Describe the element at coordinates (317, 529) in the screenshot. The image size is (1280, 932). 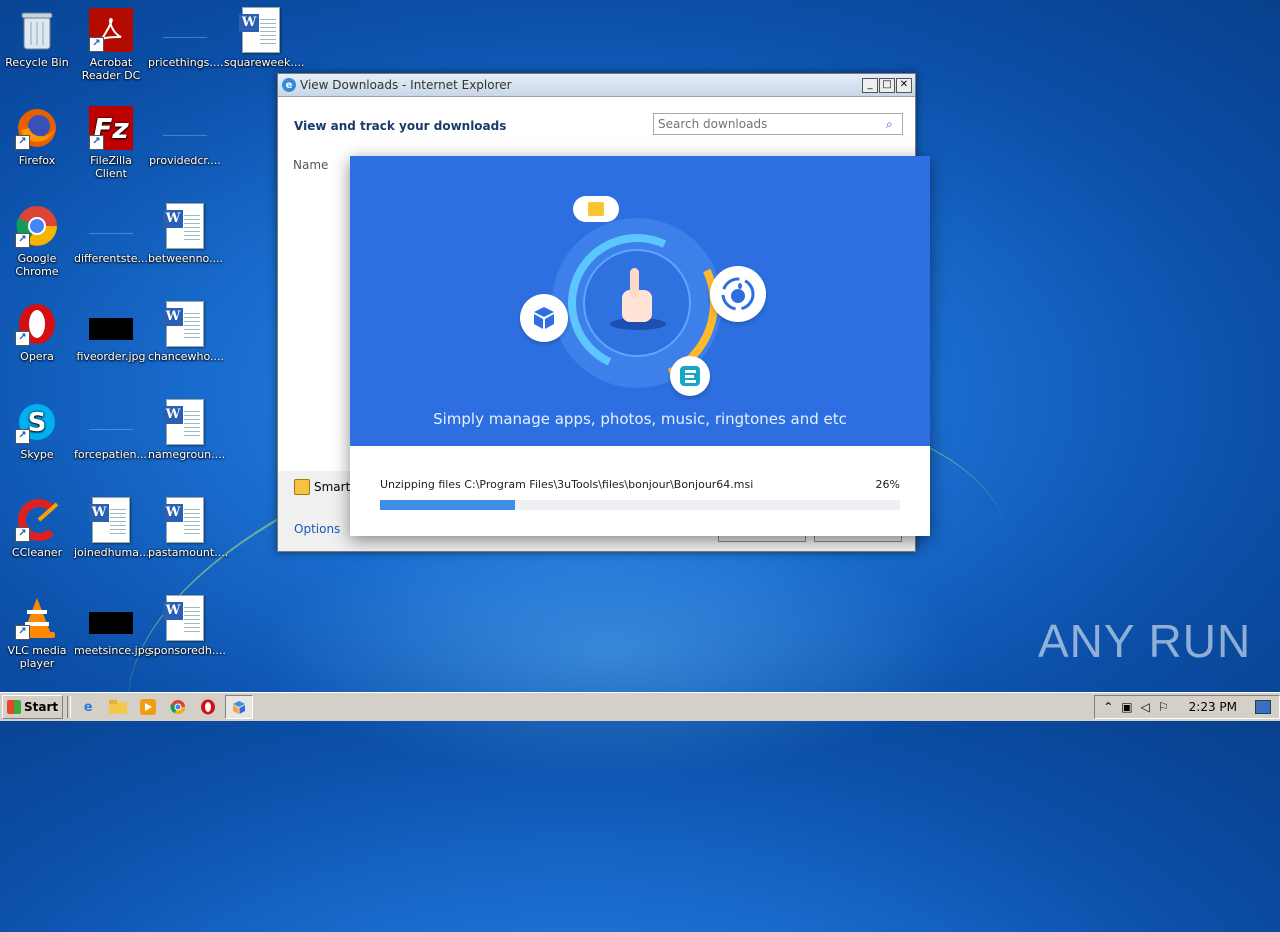
I see `options-link: Options` at that location.